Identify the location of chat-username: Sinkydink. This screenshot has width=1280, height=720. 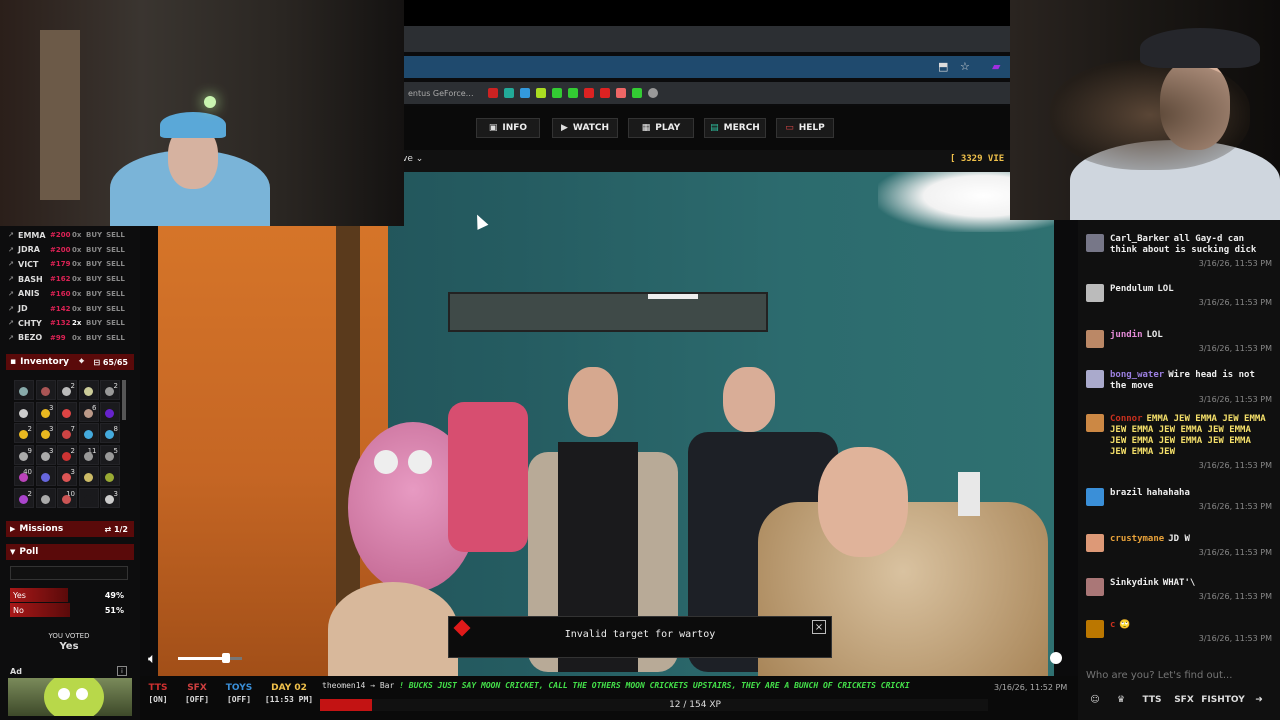
(1134, 583).